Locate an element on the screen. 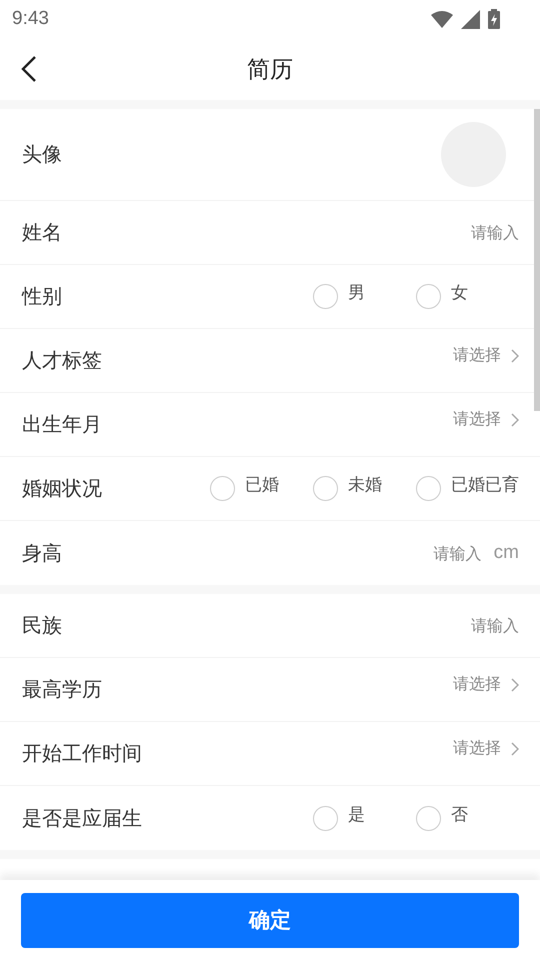  field-label: 是否是应届生 is located at coordinates (82, 818).